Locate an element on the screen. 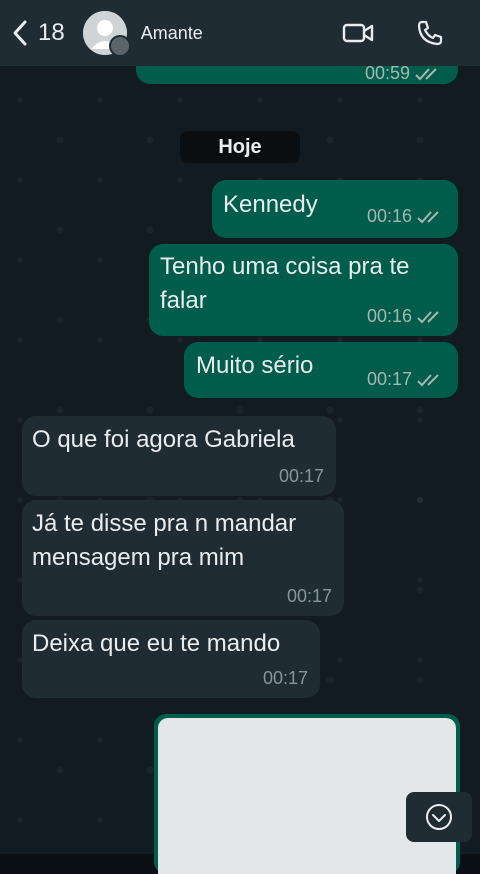 The height and width of the screenshot is (874, 480). scroll-to-bottom-button is located at coordinates (439, 817).